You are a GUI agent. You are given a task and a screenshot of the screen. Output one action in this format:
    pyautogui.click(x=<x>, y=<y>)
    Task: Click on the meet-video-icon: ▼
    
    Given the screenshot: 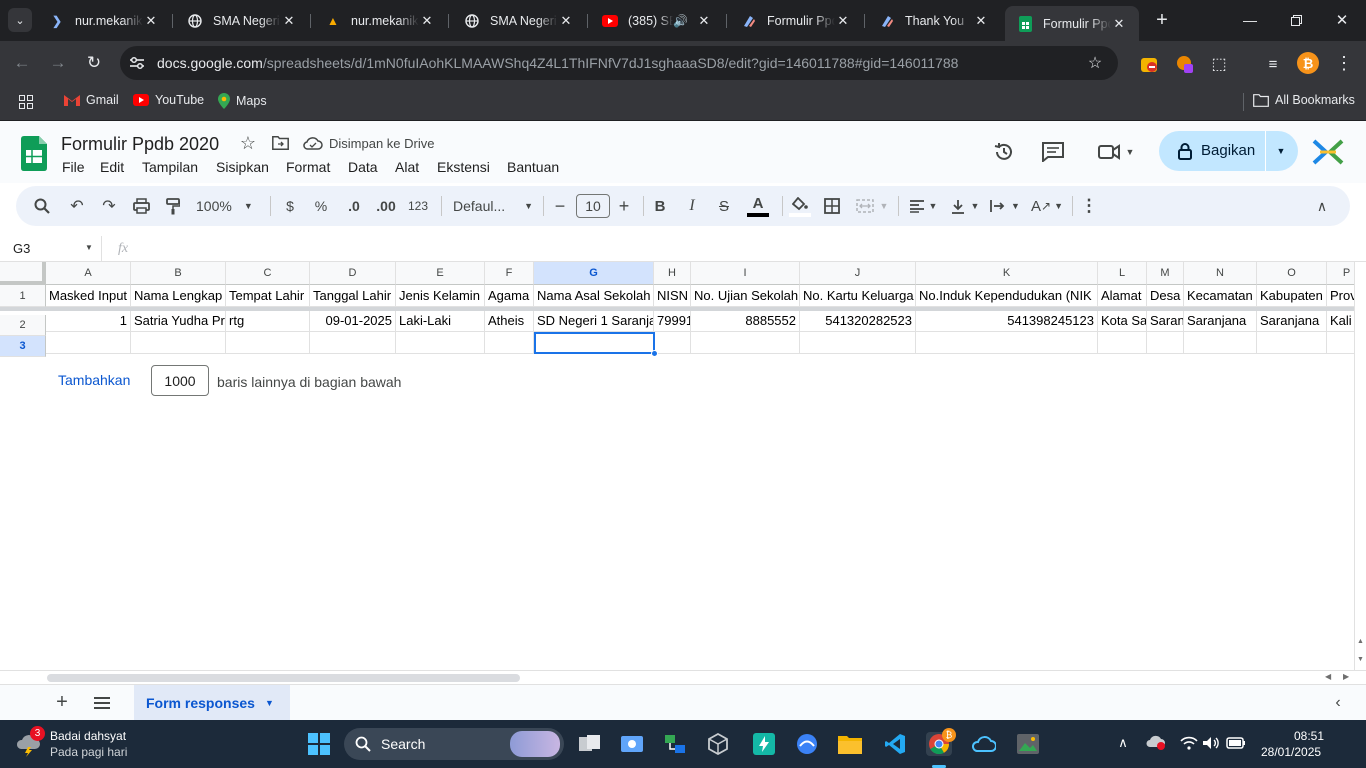 What is the action you would take?
    pyautogui.click(x=1116, y=152)
    